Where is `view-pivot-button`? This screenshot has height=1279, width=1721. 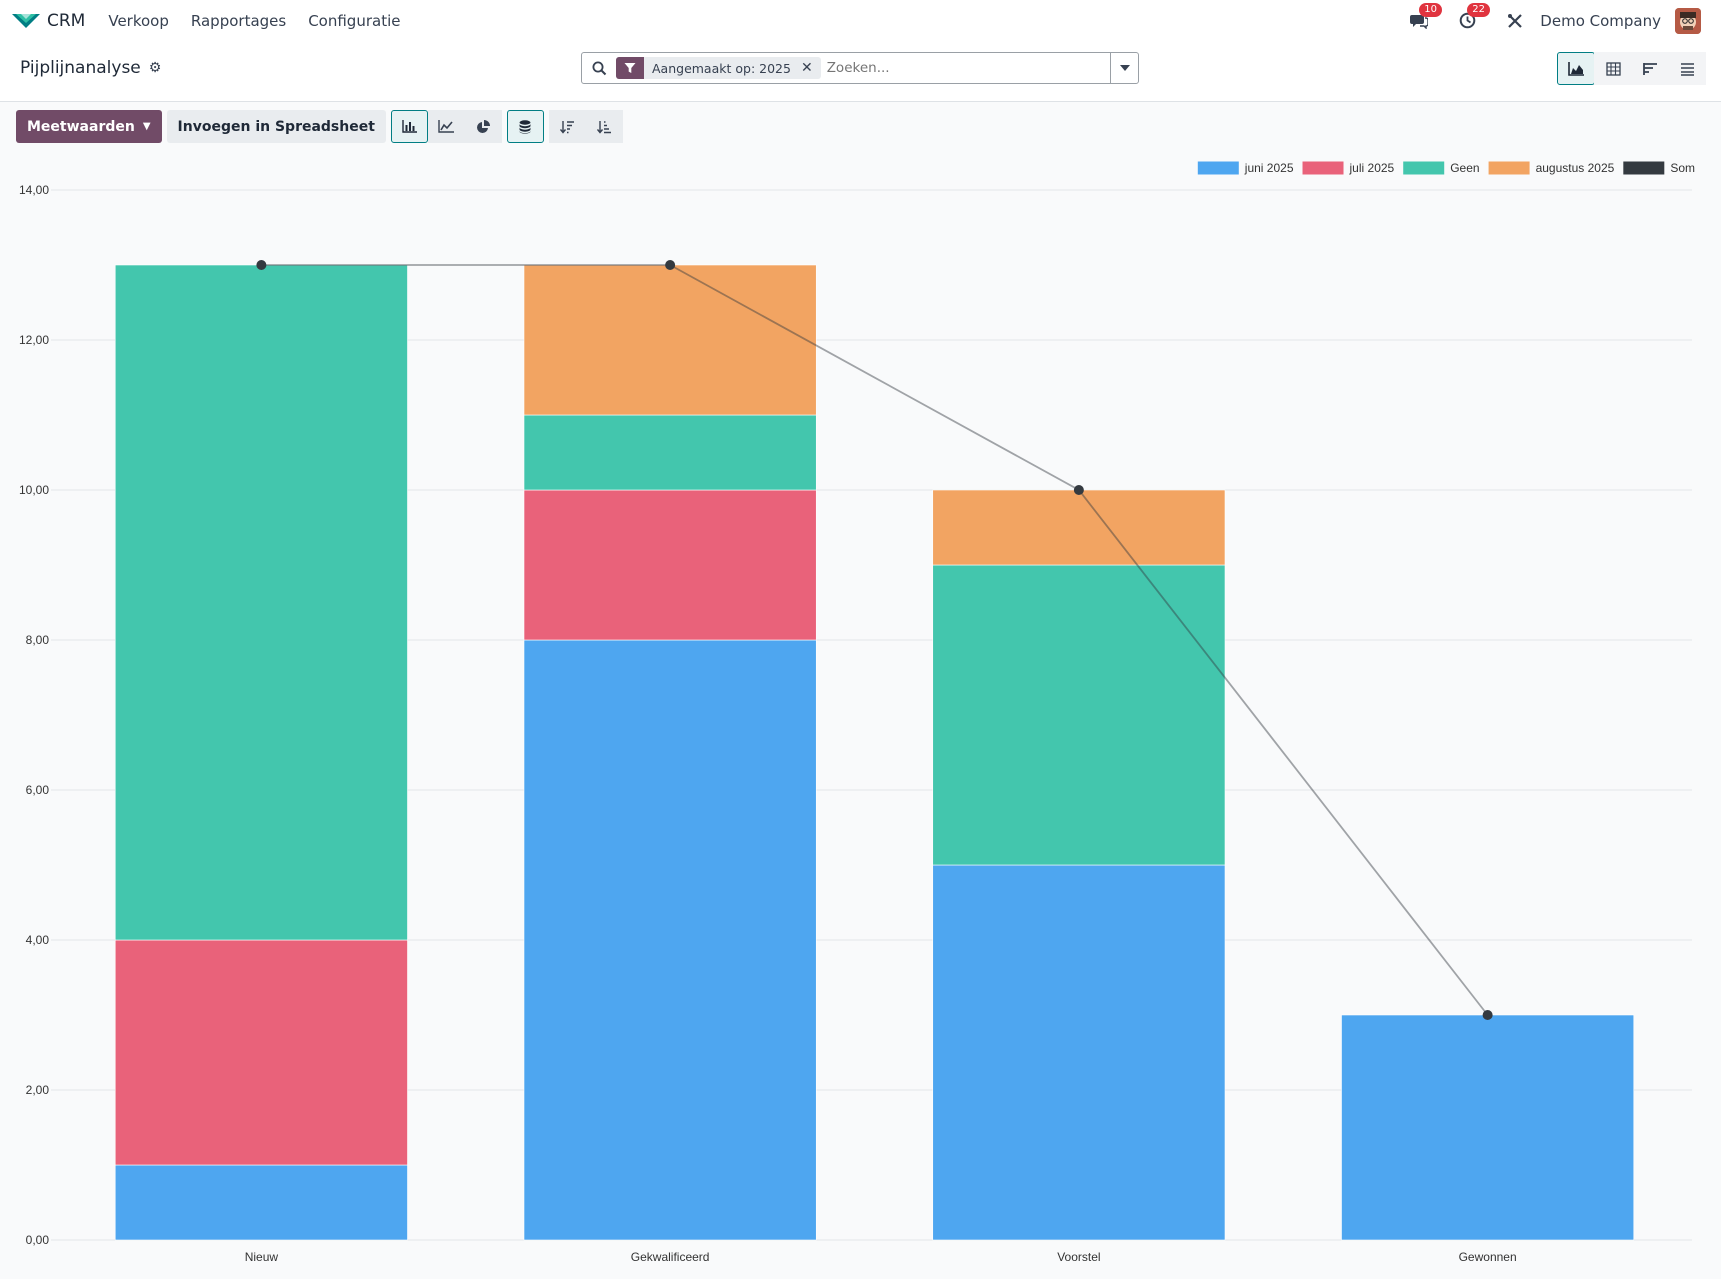 view-pivot-button is located at coordinates (1613, 68).